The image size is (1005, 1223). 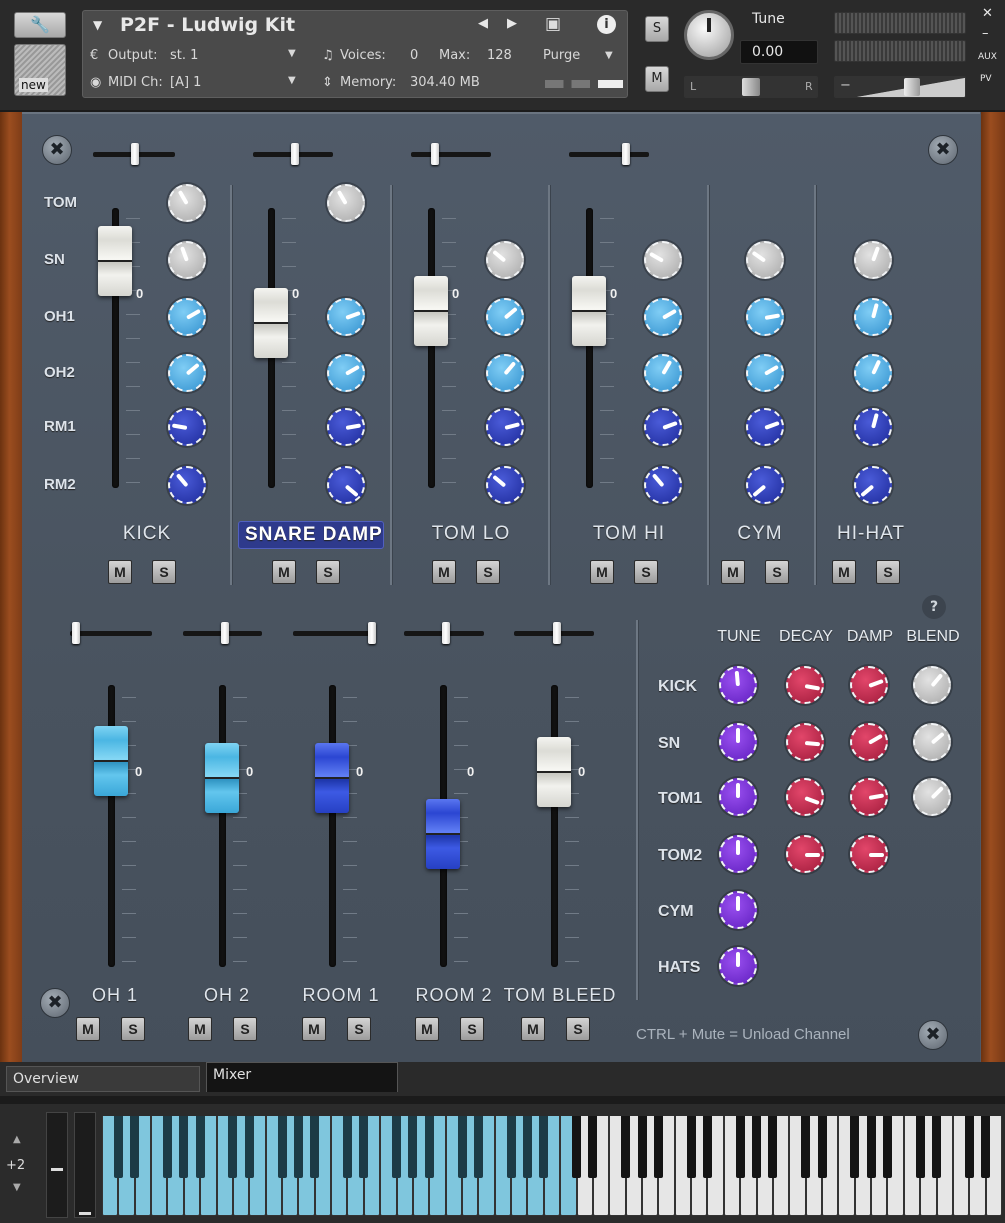 What do you see at coordinates (184, 55) in the screenshot?
I see `output-select: st. 1` at bounding box center [184, 55].